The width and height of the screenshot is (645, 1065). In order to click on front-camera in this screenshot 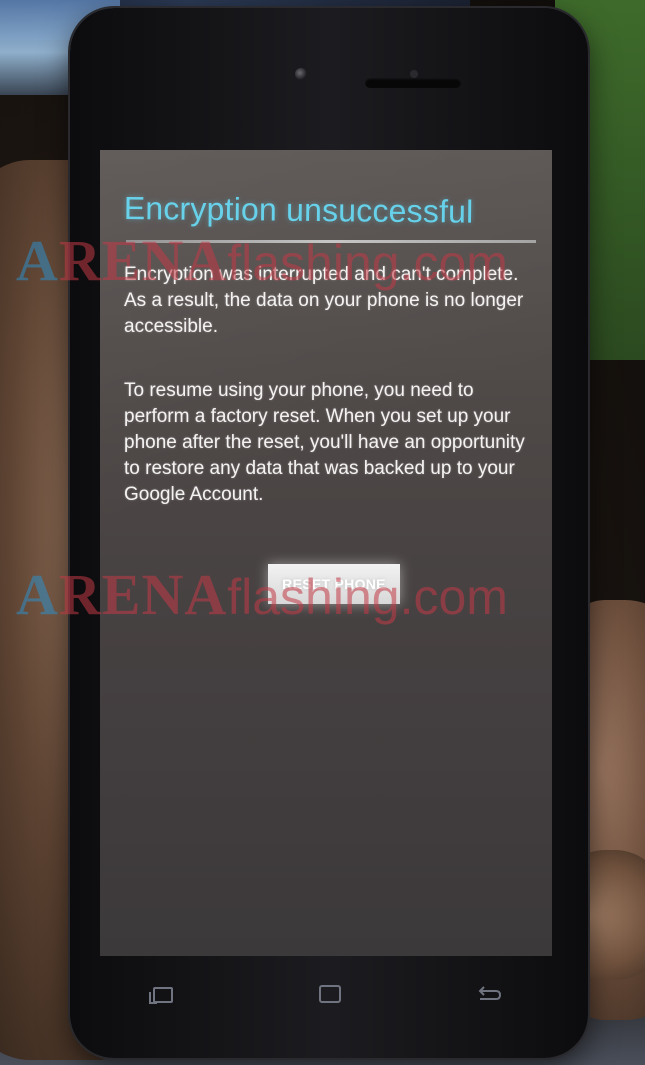, I will do `click(301, 74)`.